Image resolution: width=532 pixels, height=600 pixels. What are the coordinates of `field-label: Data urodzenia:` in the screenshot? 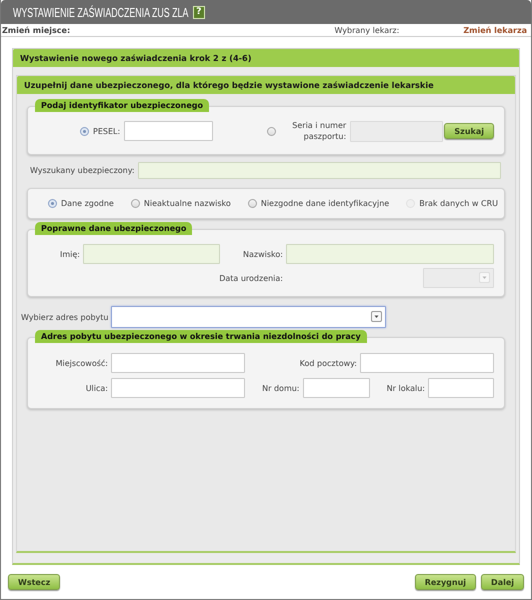 It's located at (251, 278).